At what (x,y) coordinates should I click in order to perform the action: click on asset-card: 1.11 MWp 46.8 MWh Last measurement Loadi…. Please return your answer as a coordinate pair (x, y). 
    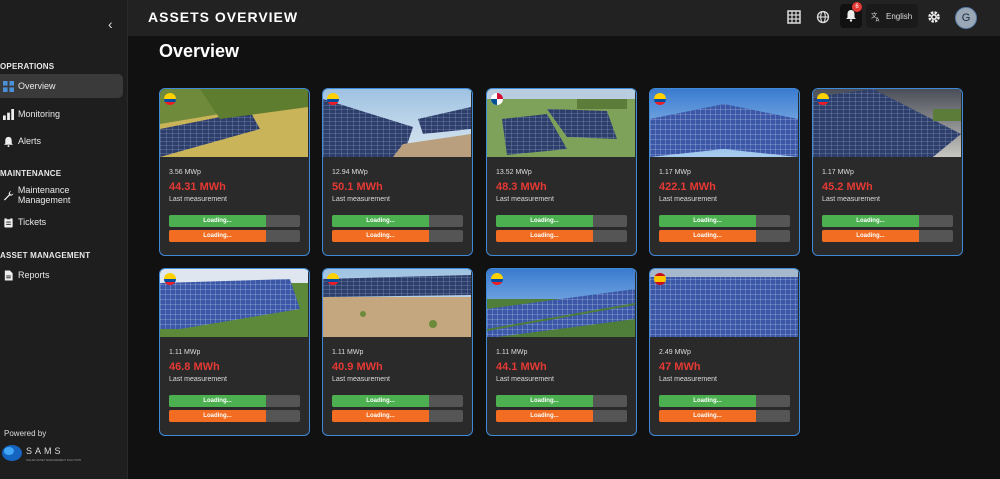
    Looking at the image, I should click on (234, 352).